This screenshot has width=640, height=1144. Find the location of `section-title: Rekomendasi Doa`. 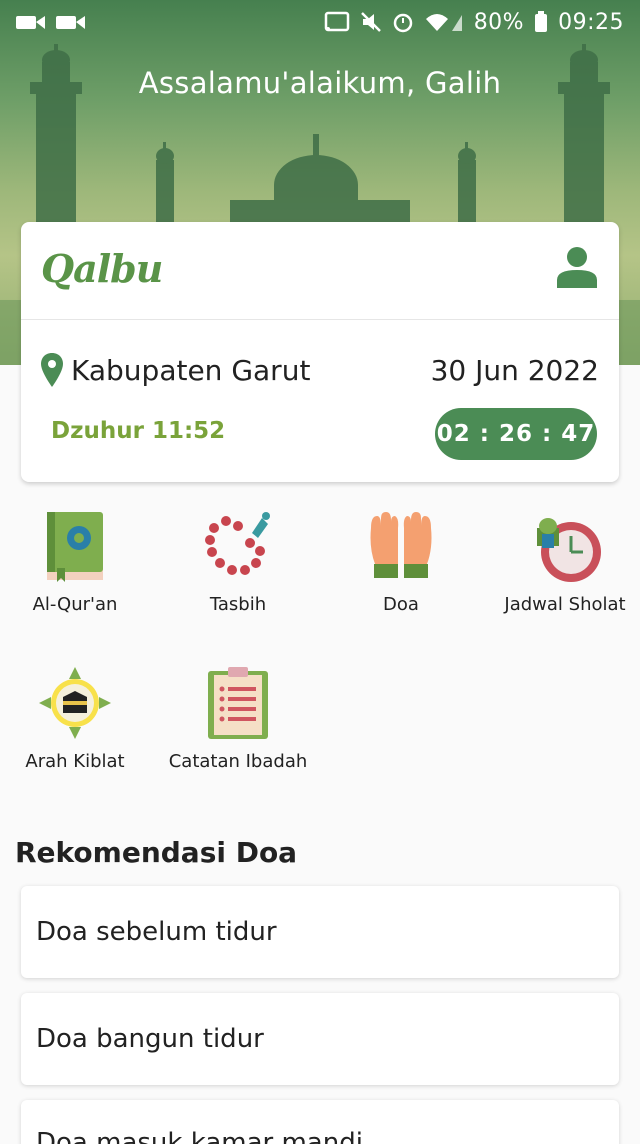

section-title: Rekomendasi Doa is located at coordinates (156, 852).